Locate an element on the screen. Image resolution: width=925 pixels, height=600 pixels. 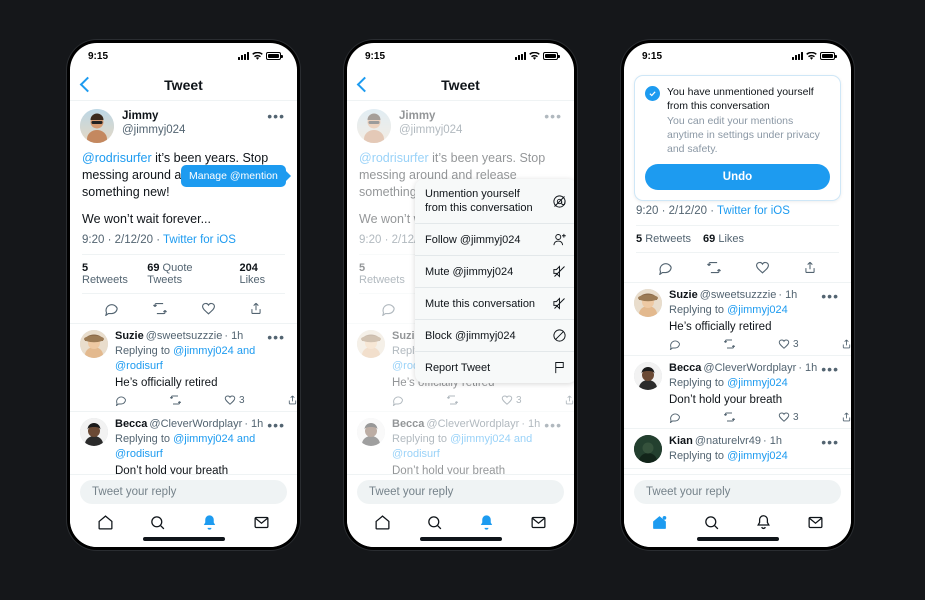
tweet-stats: 5 Retweets 69 Quote Tweets 204 Likes is located at coordinates (183, 274).